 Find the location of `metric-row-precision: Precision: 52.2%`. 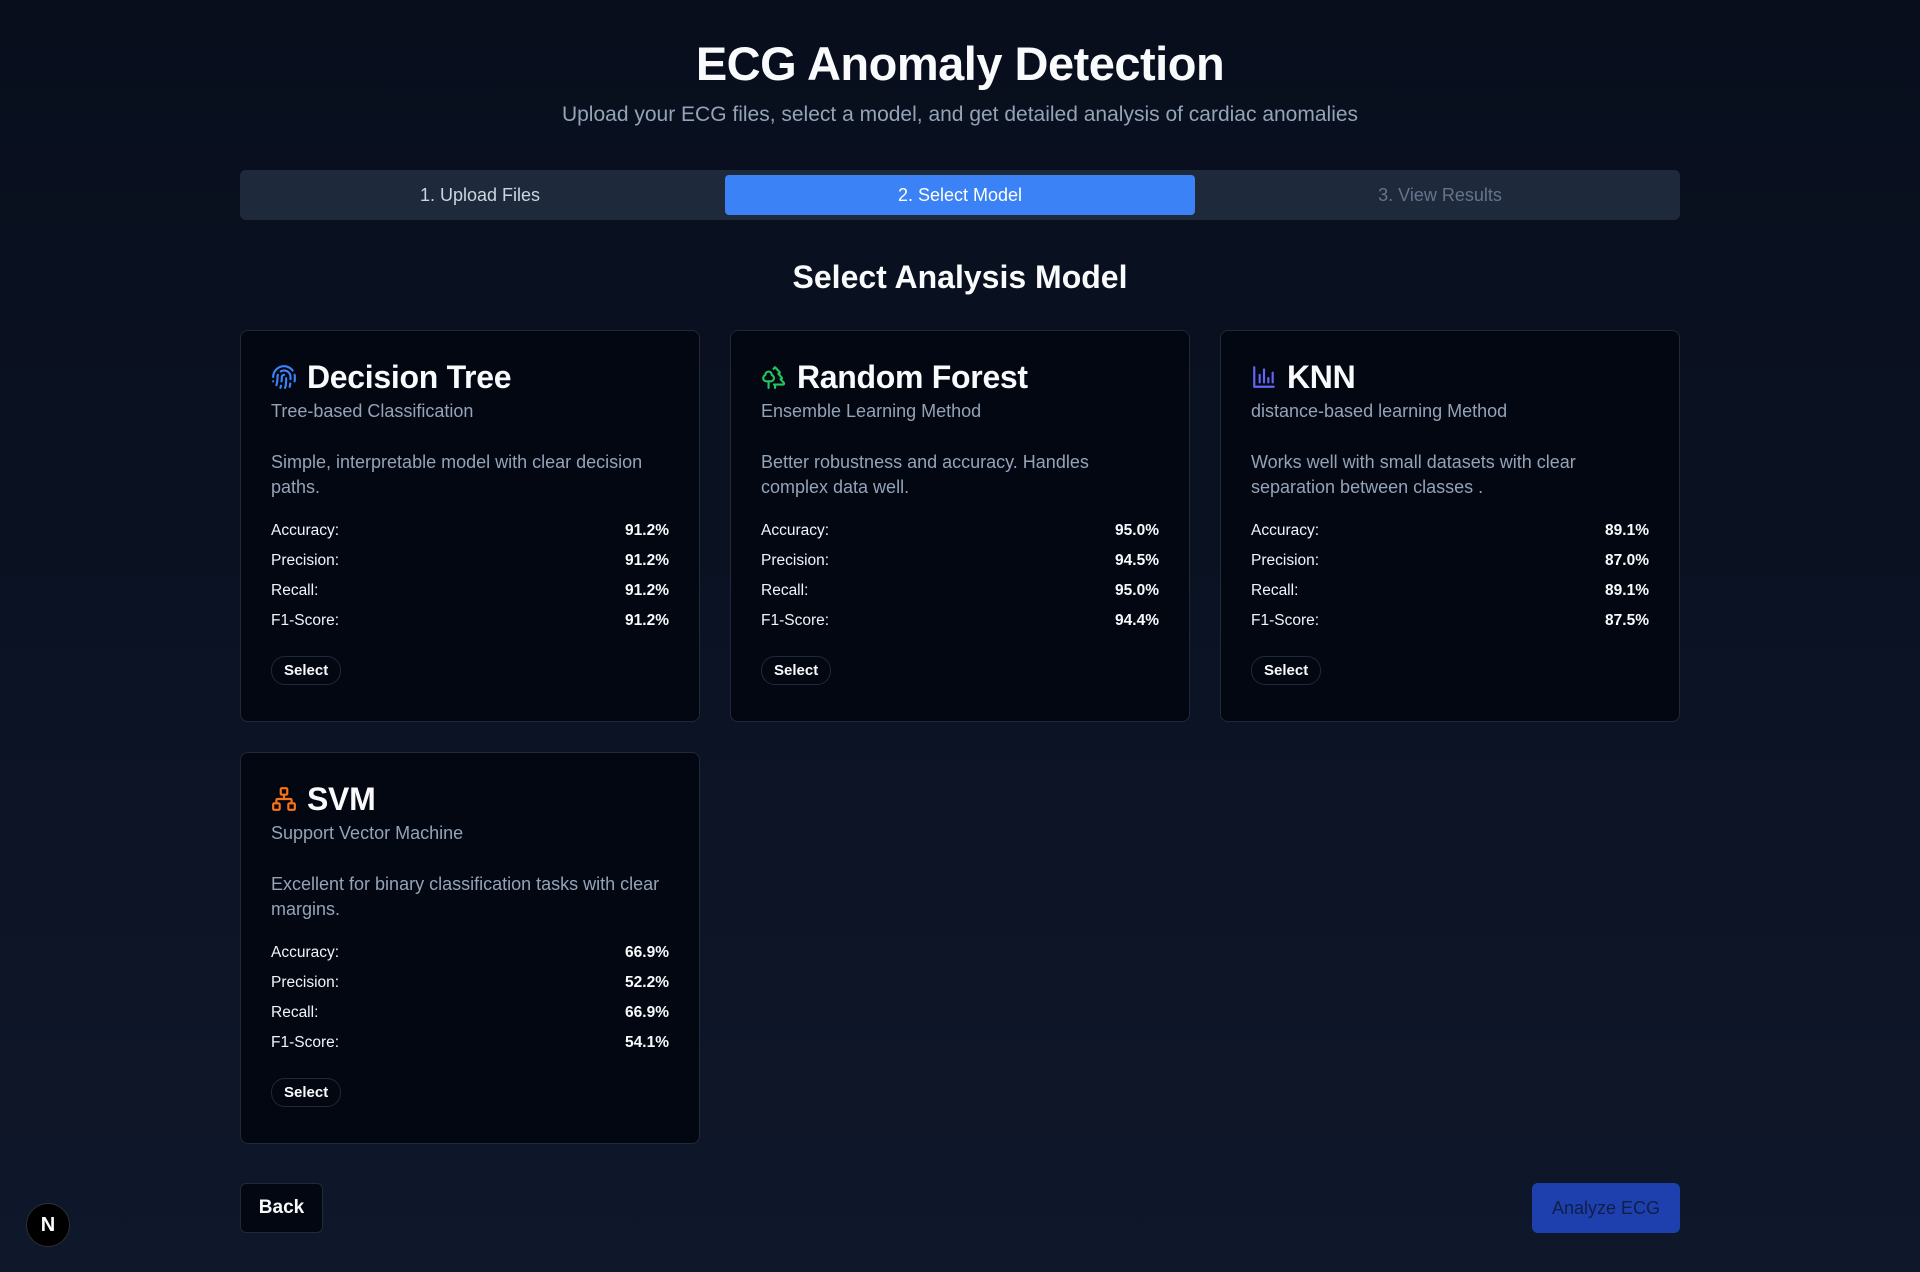

metric-row-precision: Precision: 52.2% is located at coordinates (470, 983).